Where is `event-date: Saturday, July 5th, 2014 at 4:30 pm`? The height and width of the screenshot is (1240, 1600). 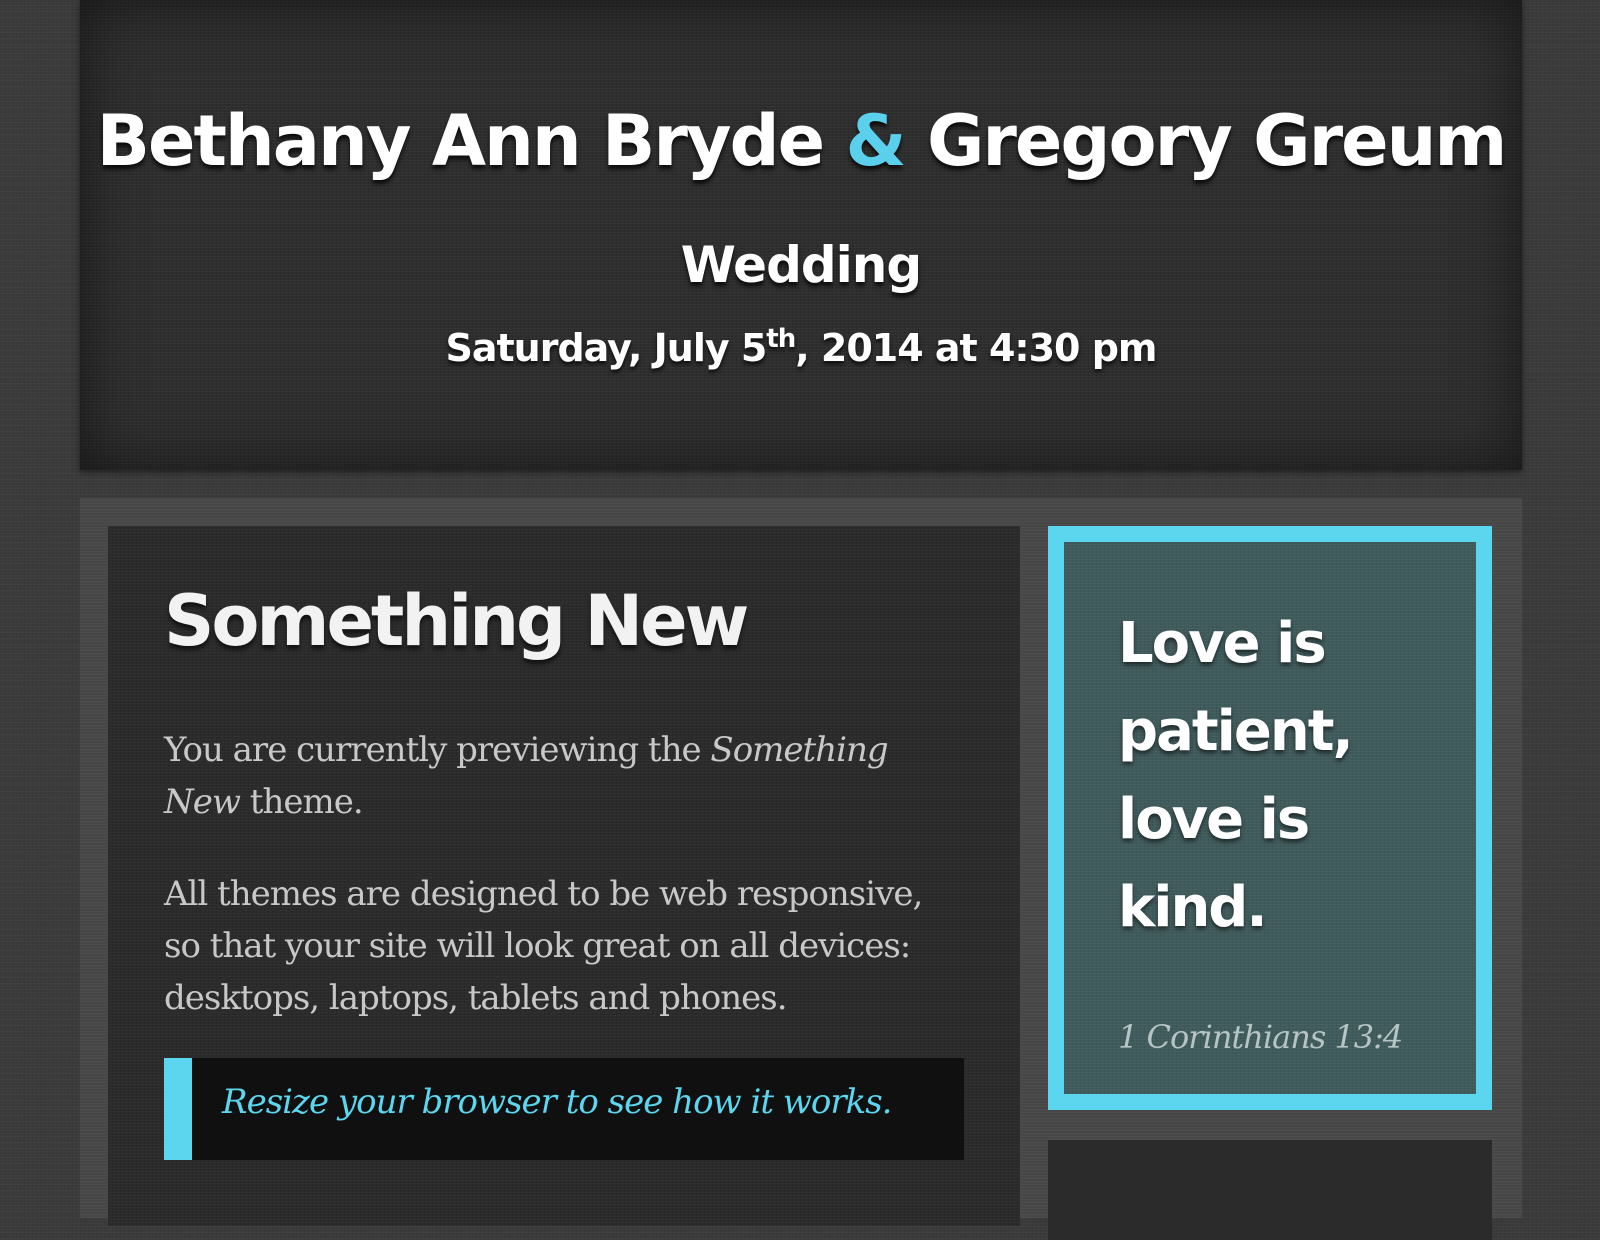
event-date: Saturday, July 5th, 2014 at 4:30 pm is located at coordinates (801, 348).